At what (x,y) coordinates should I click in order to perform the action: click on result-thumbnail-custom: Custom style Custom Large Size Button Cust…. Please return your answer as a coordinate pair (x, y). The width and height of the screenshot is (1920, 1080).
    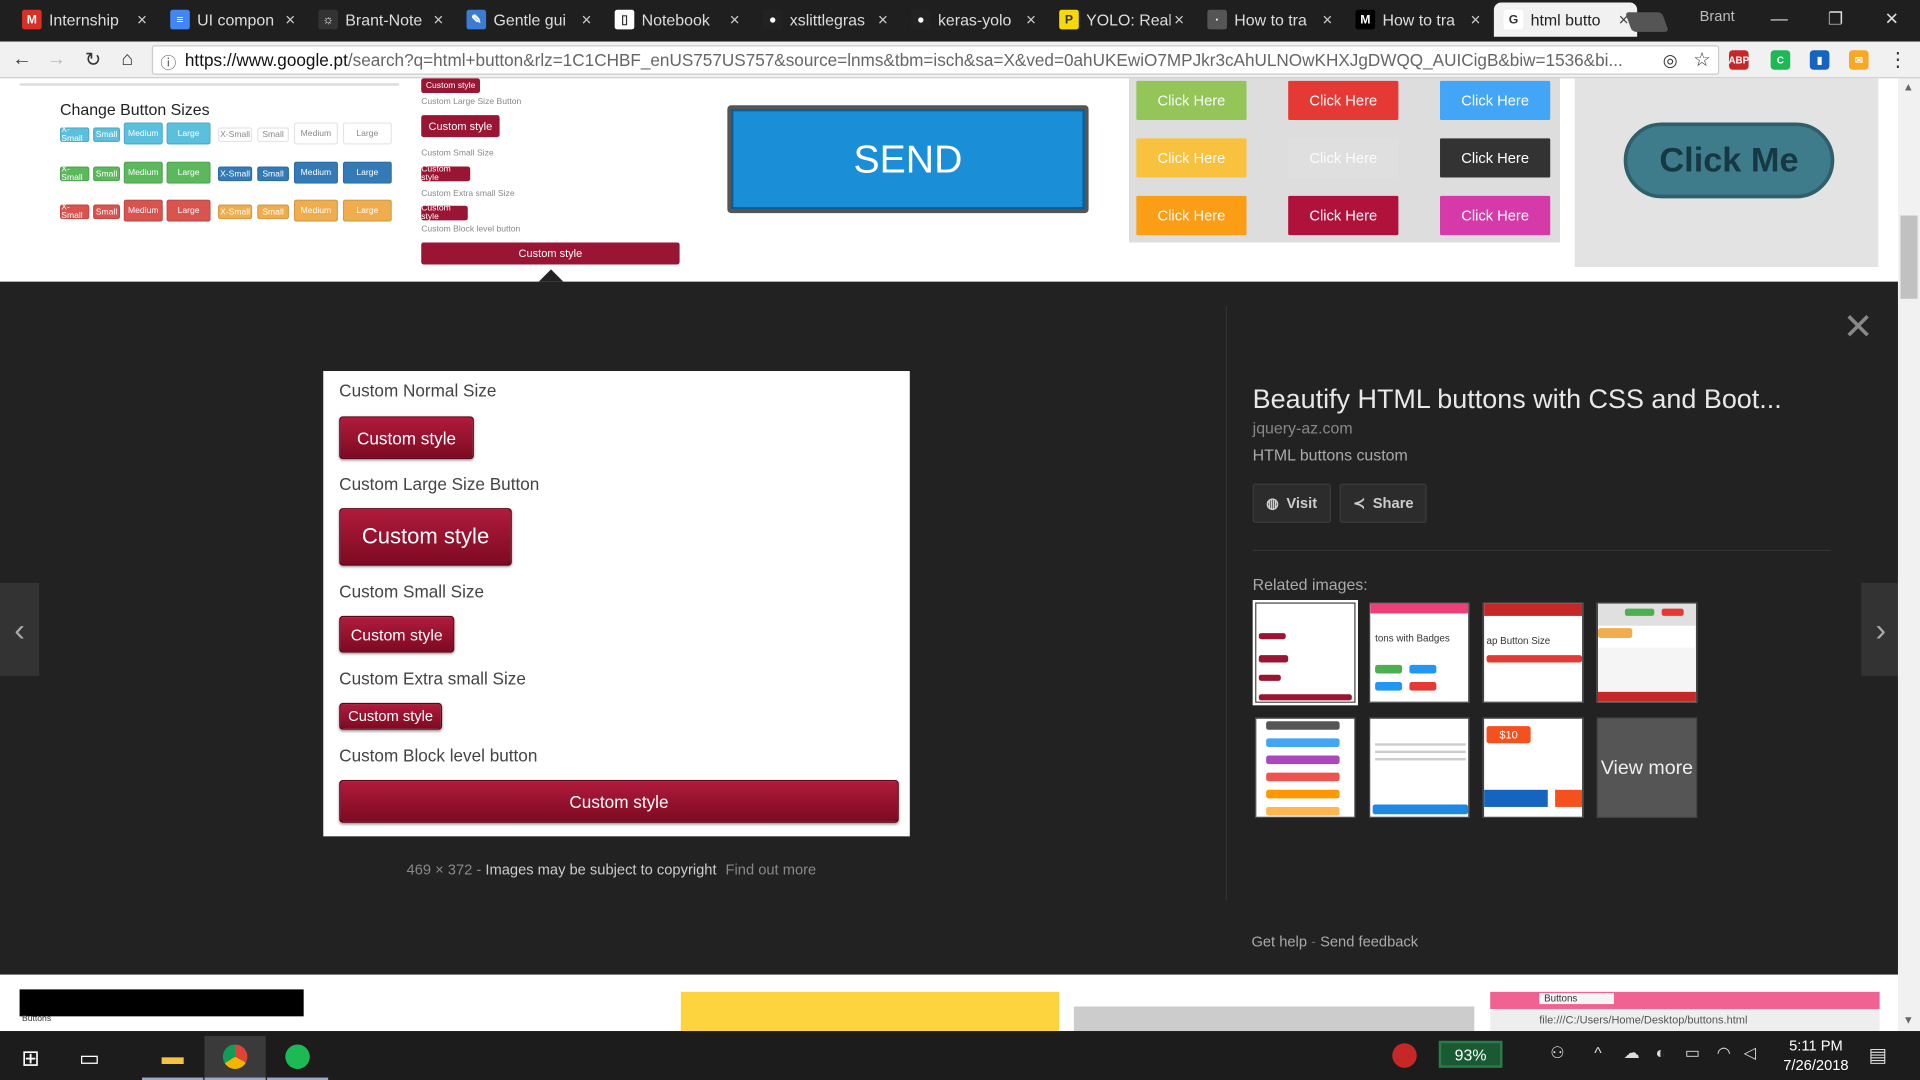
    Looking at the image, I should click on (551, 171).